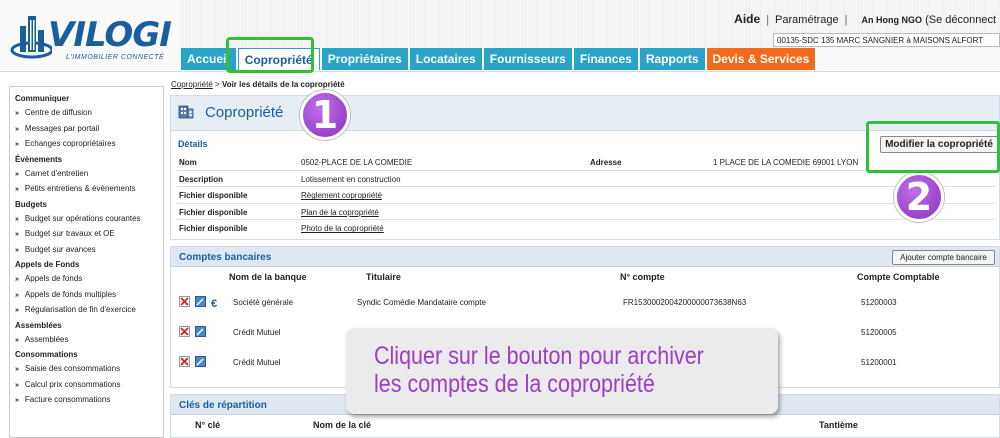 The width and height of the screenshot is (1000, 438). Describe the element at coordinates (586, 195) in the screenshot. I see `details-row: Fichier disponible Règlement copropriété` at that location.